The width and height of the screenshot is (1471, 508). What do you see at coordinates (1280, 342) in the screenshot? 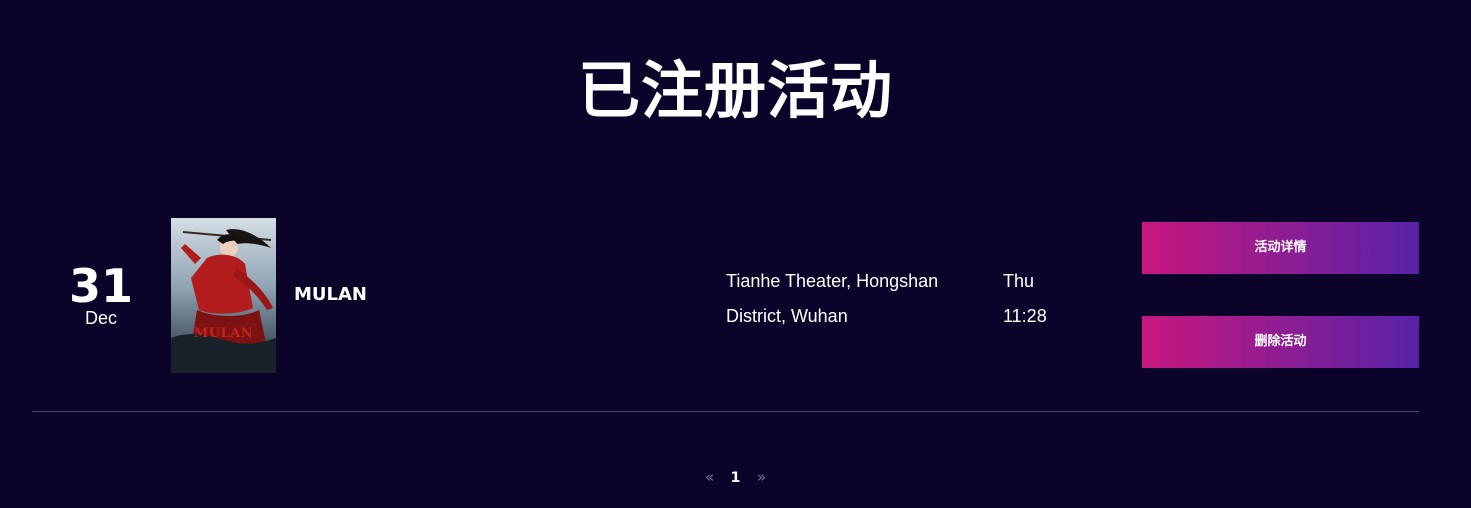
I see `delete-event-button: 删除活动` at bounding box center [1280, 342].